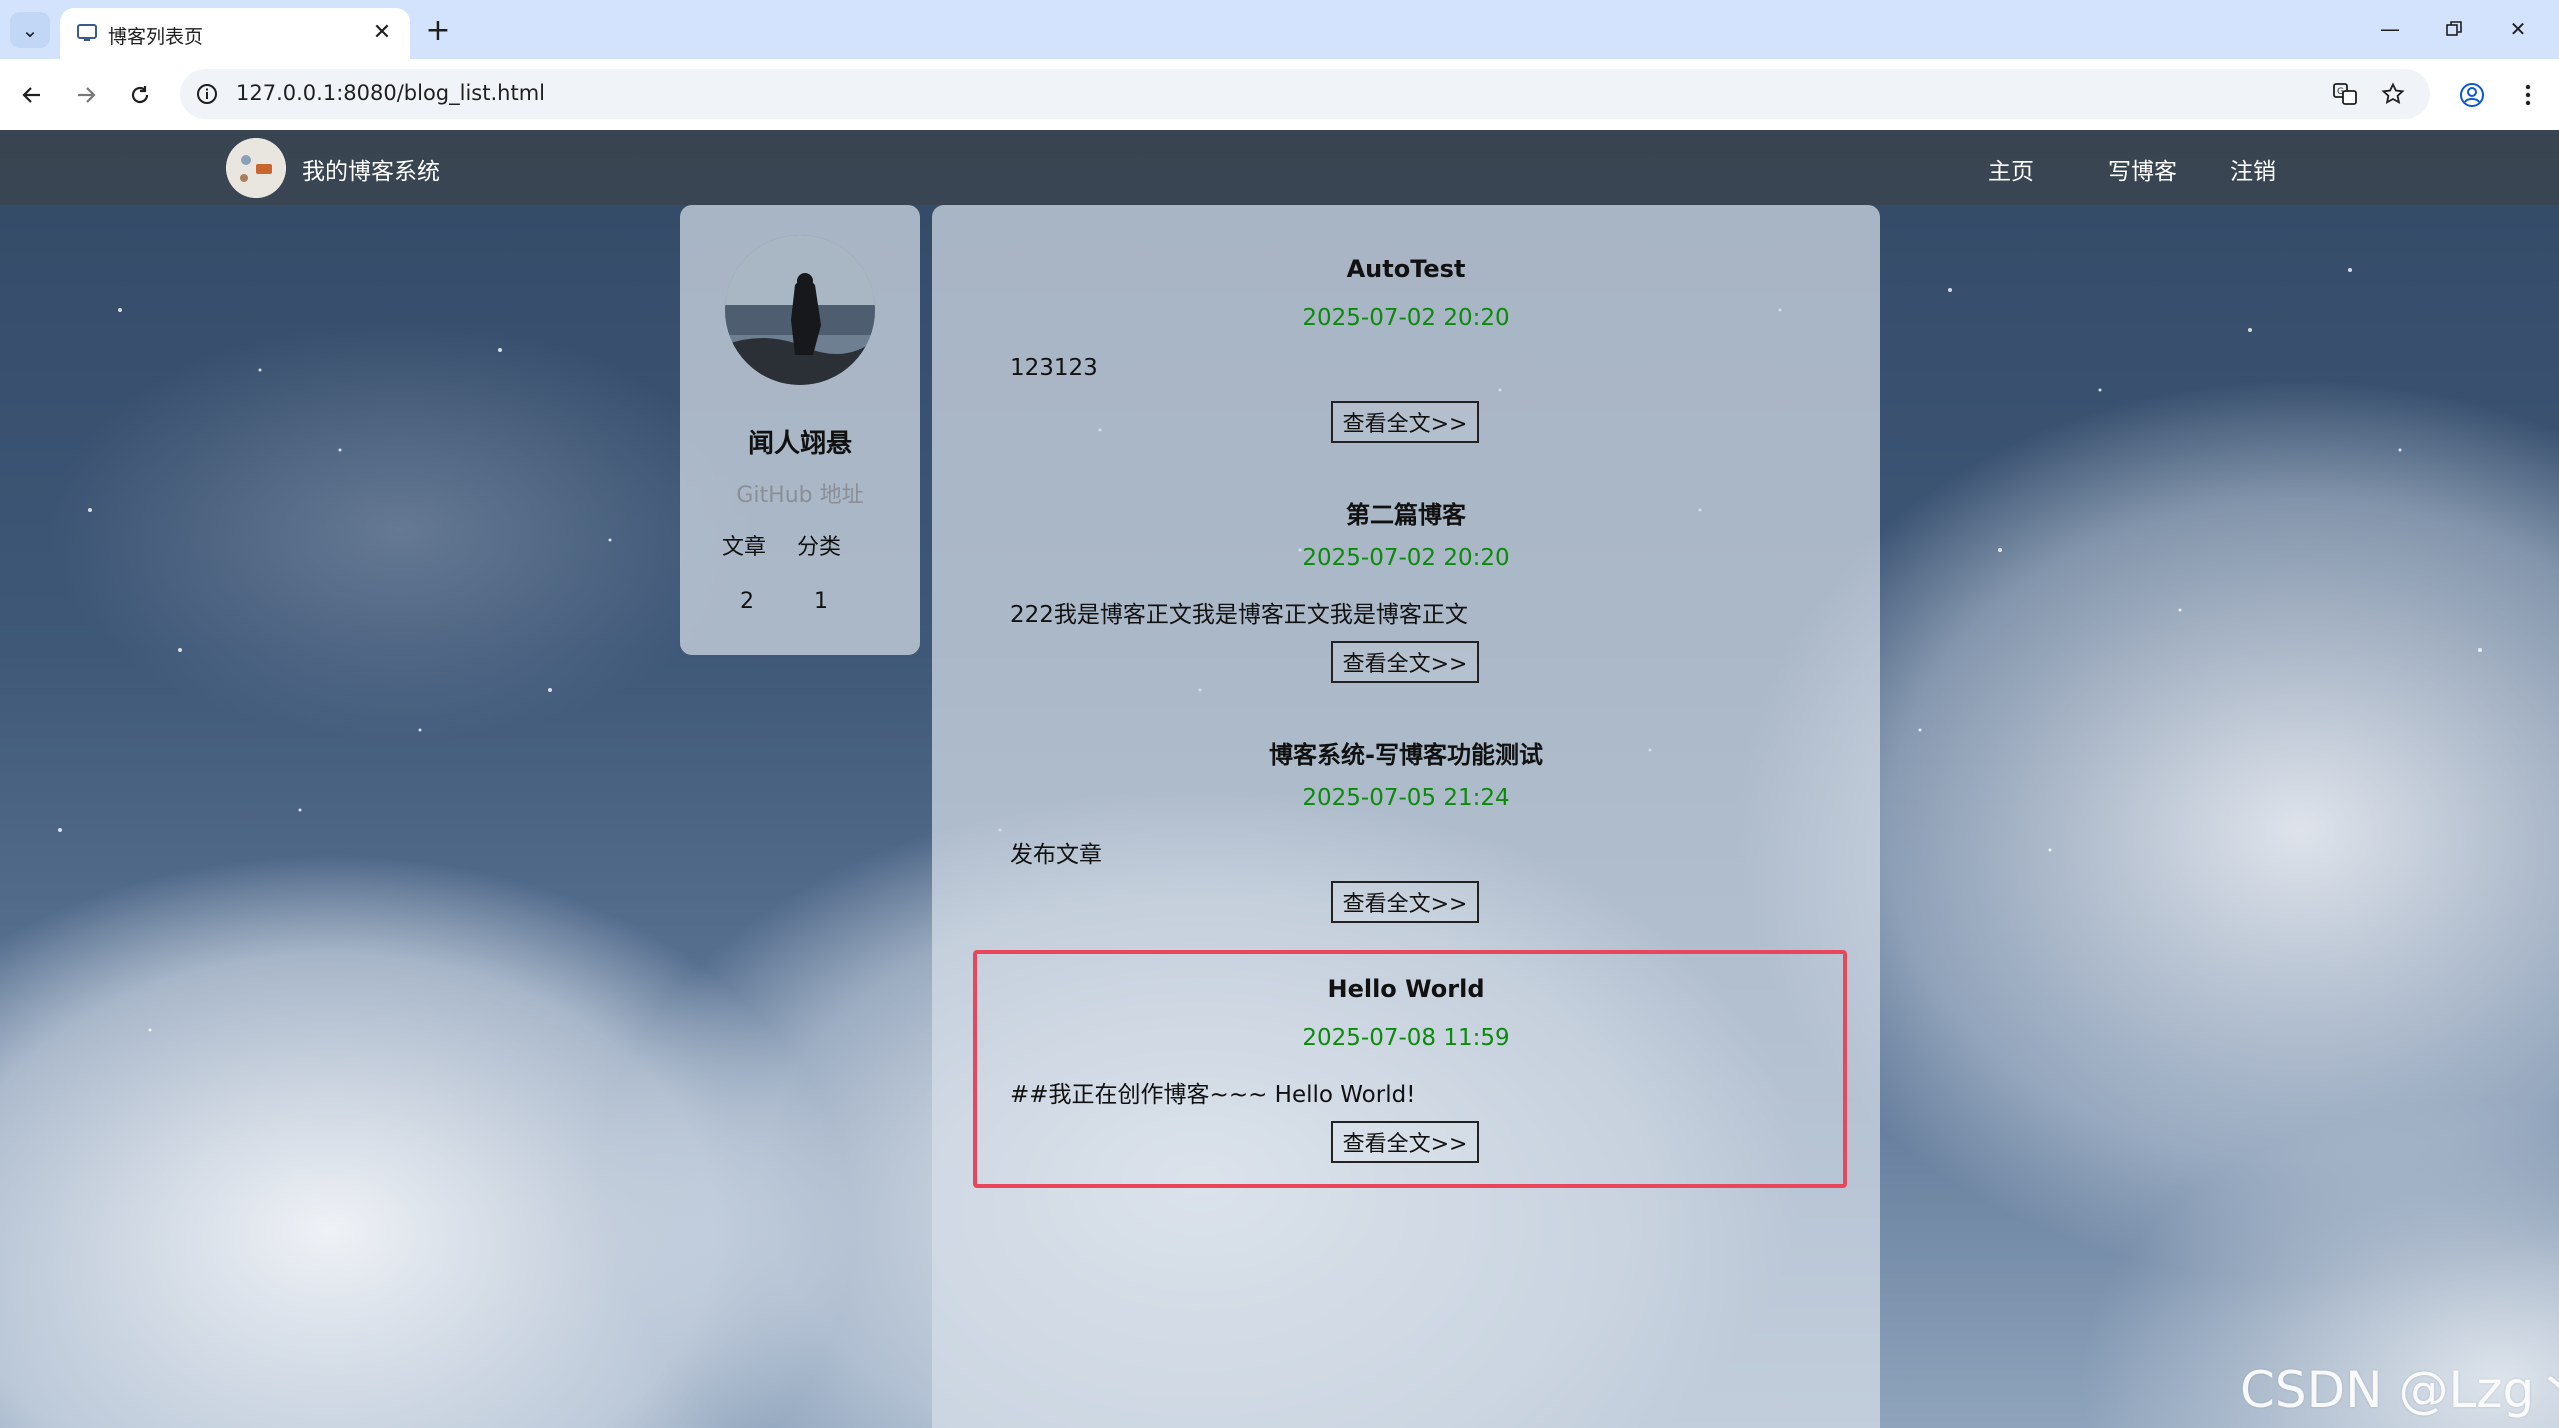 This screenshot has height=1428, width=2559. I want to click on page-favicon-icon, so click(87, 32).